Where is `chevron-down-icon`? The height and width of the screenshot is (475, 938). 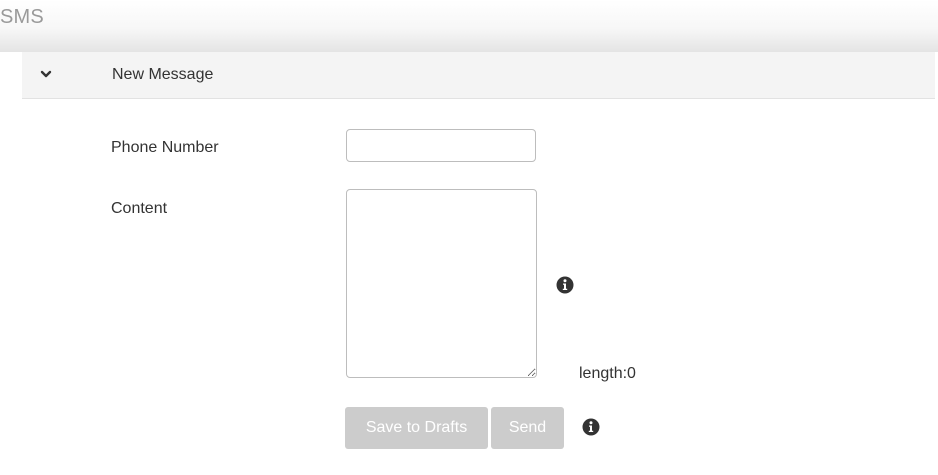 chevron-down-icon is located at coordinates (46, 74).